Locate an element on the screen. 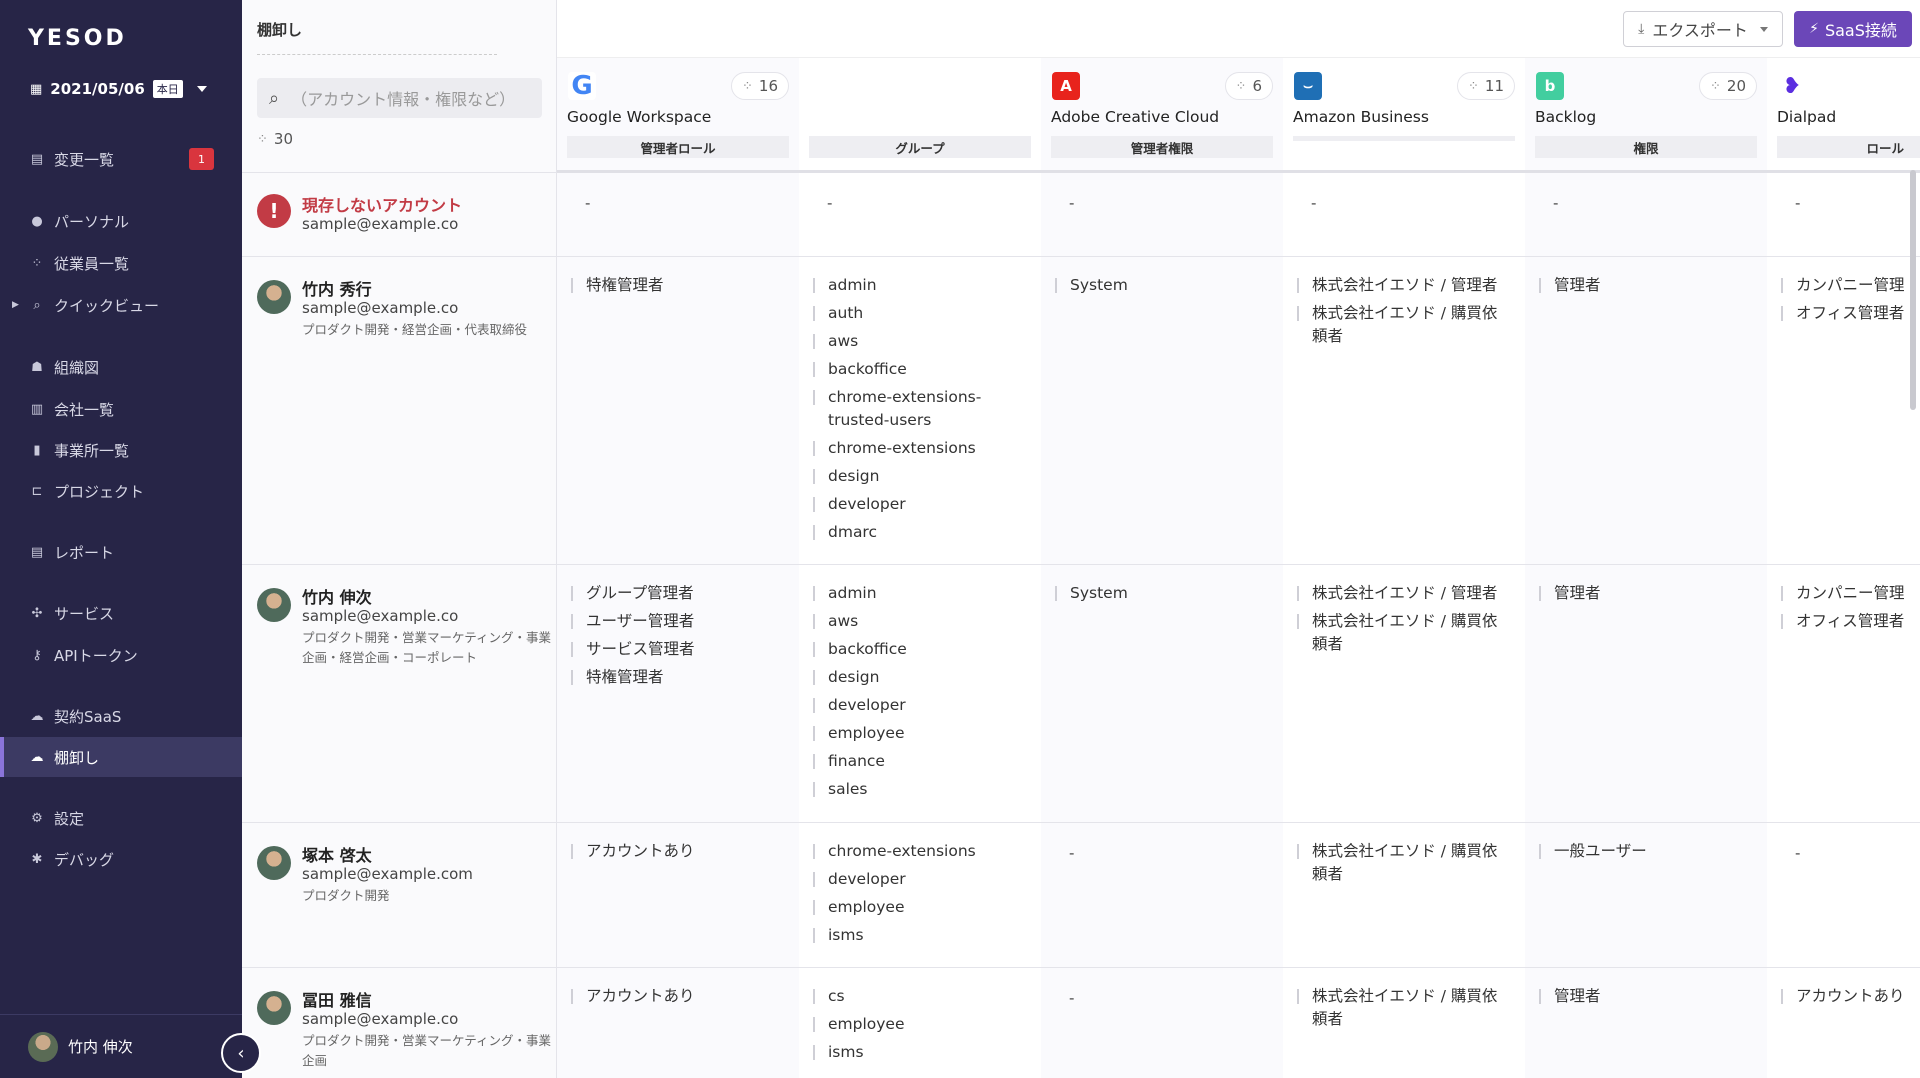  person-department: プロダクト開発・営業マーケティング・事業企画・経営企画・コーポレート is located at coordinates (427, 647).